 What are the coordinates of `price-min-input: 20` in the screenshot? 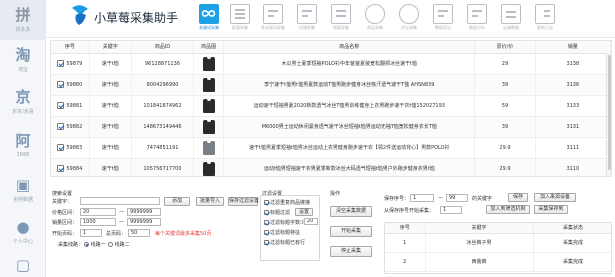 It's located at (98, 212).